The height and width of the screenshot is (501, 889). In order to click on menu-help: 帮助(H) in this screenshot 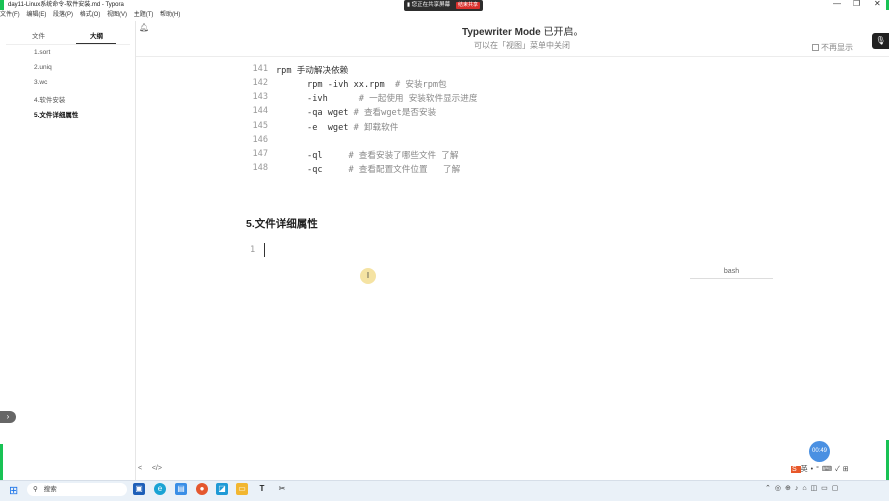, I will do `click(170, 15)`.